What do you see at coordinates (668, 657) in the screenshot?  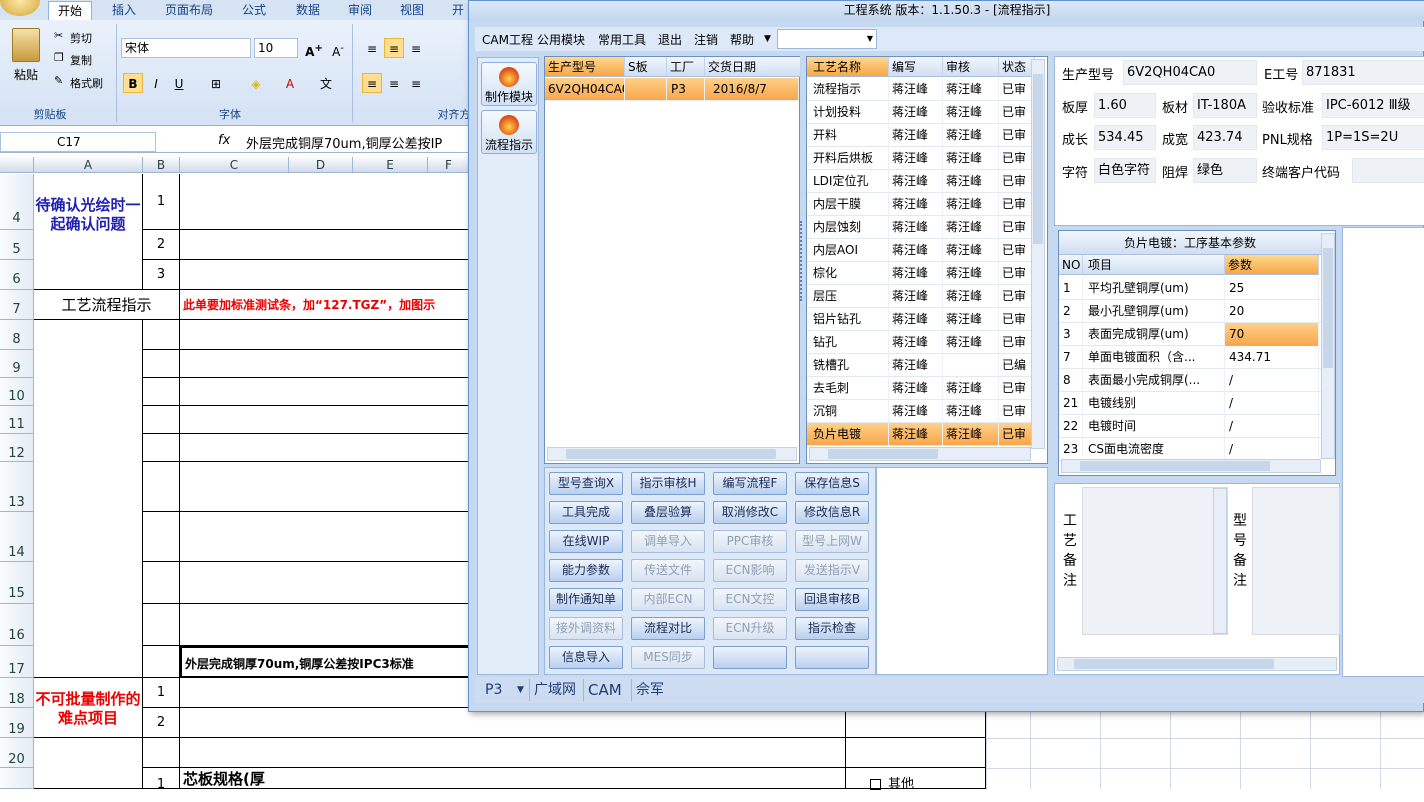 I see `action-button: MES同步` at bounding box center [668, 657].